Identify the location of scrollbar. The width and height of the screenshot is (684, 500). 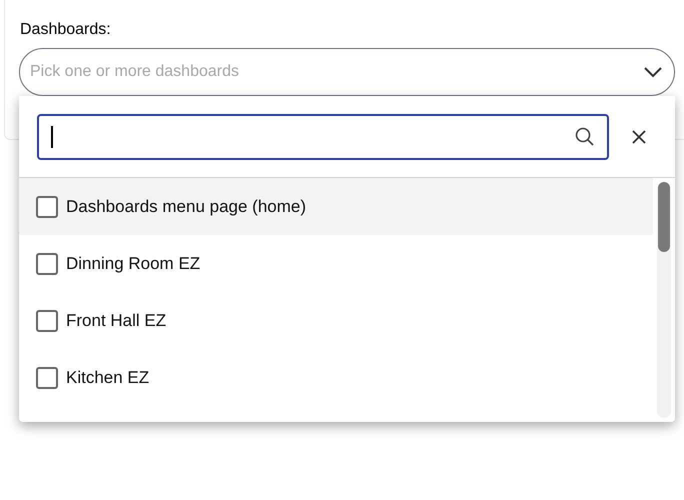
(664, 300).